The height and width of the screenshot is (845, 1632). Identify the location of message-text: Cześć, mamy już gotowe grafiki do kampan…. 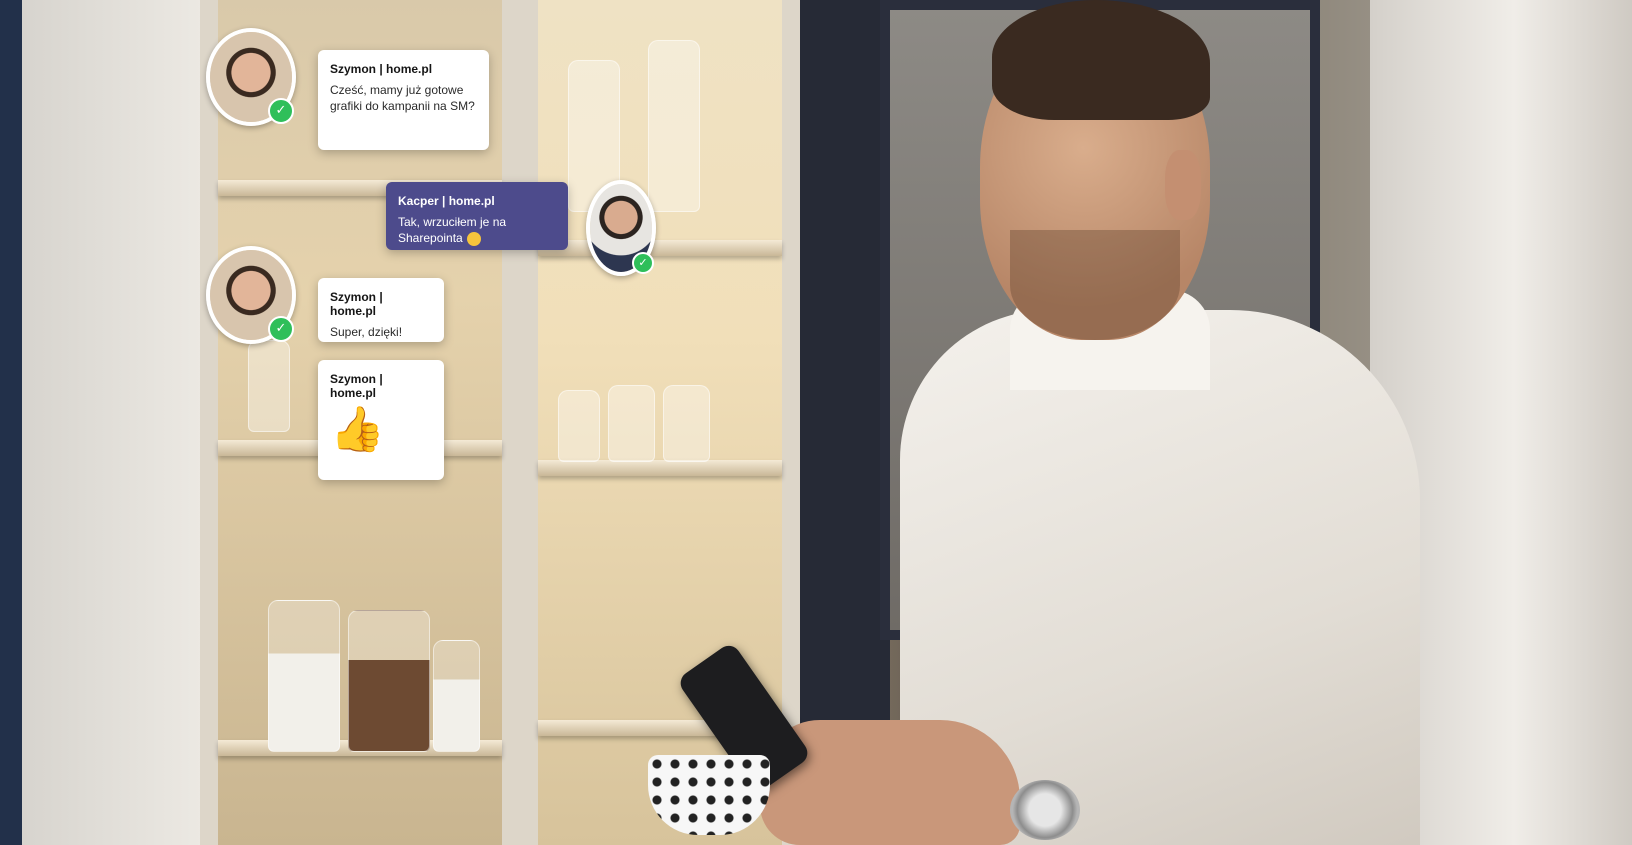
(402, 98).